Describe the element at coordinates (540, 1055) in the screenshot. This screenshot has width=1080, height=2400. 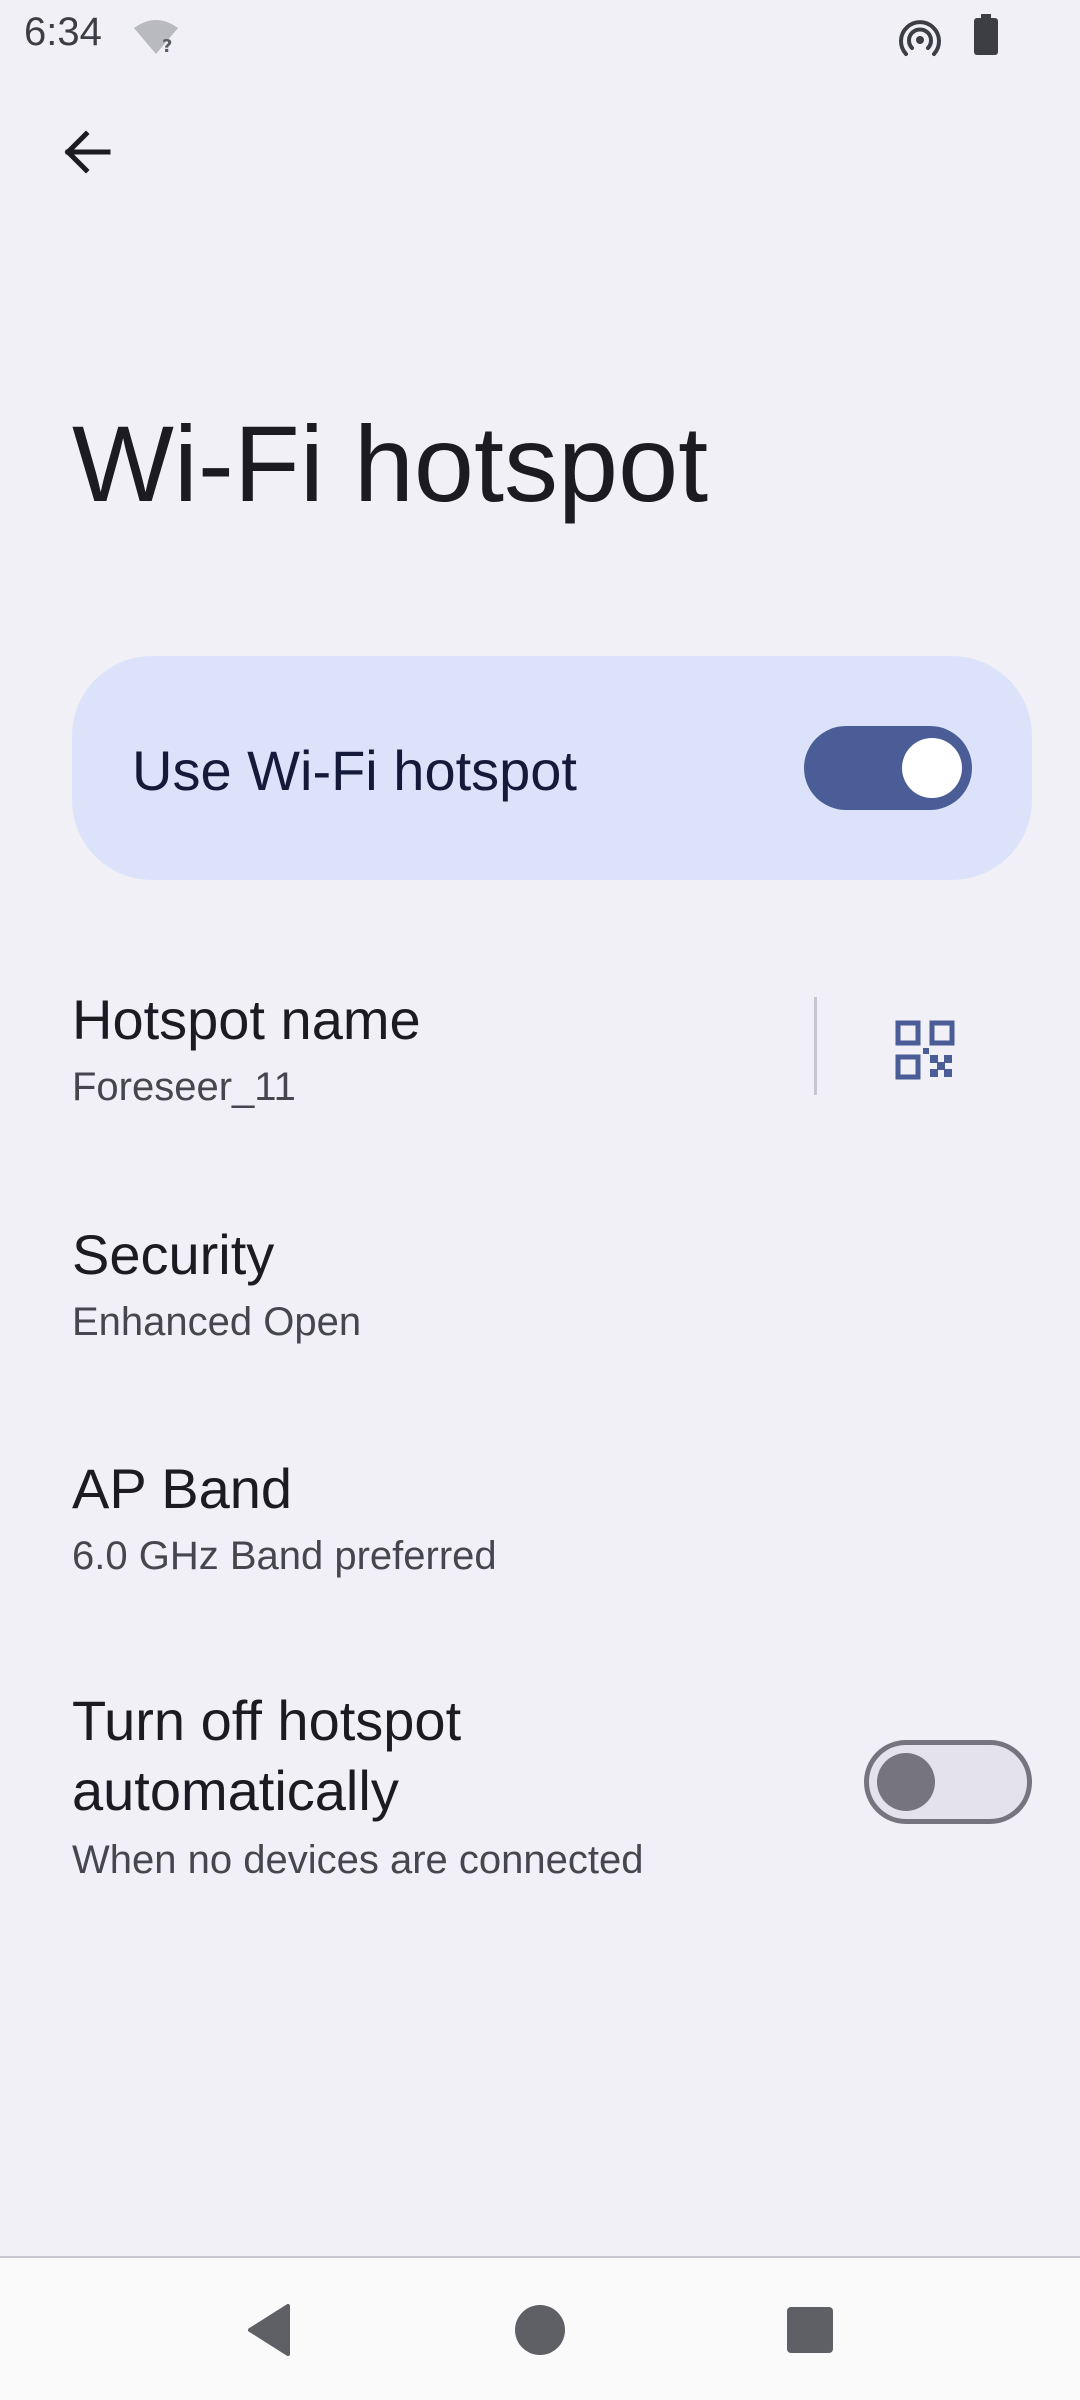
I see `setting-hotspot-name: Hotspot name Foreseer_11` at that location.